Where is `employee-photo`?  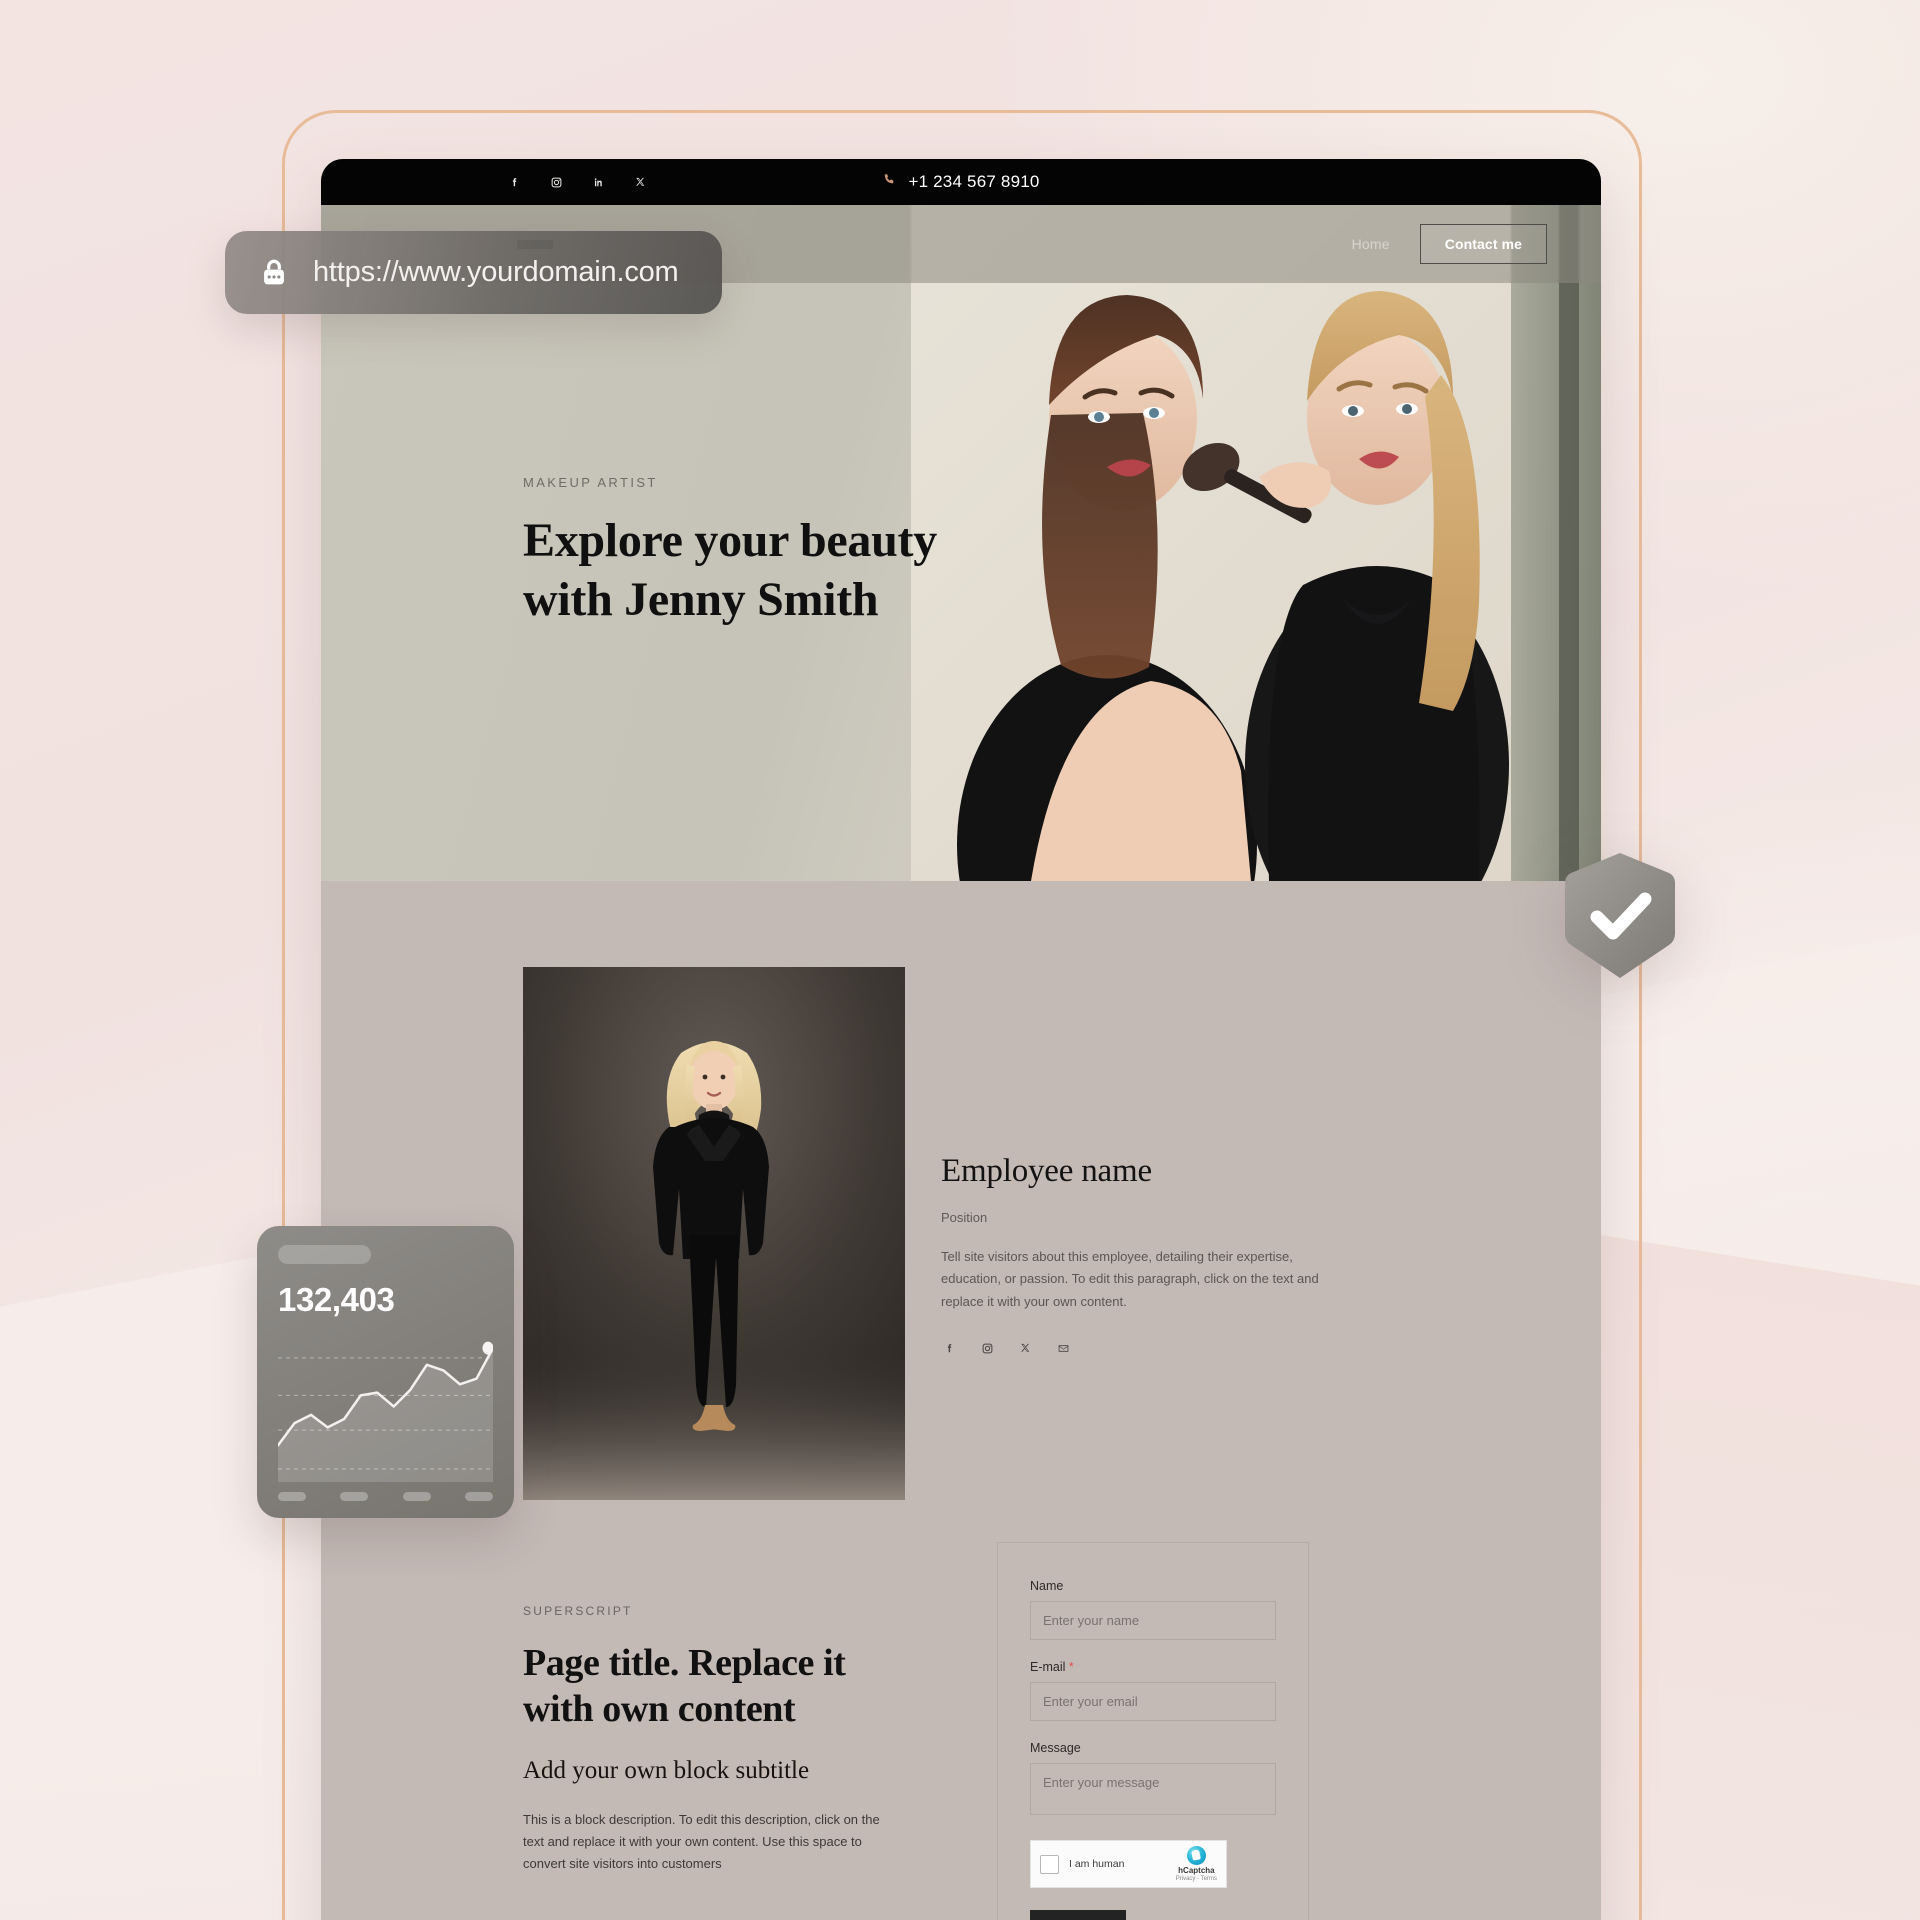 employee-photo is located at coordinates (714, 1233).